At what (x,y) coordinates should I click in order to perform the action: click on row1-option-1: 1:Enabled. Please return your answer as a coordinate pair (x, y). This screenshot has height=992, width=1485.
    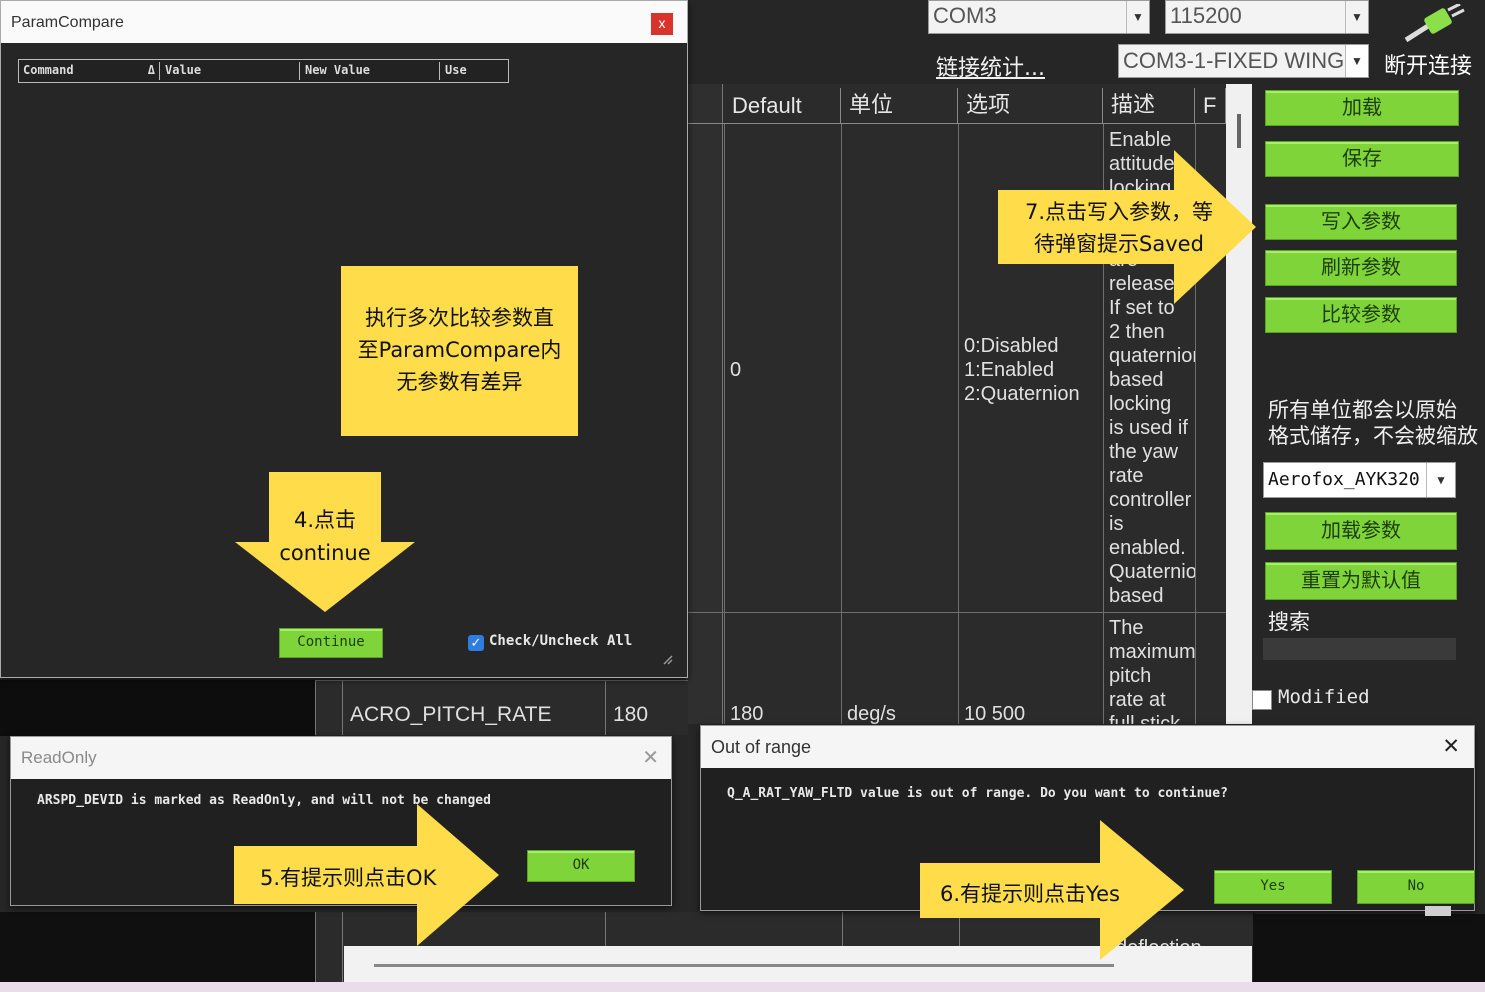
    Looking at the image, I should click on (1009, 370).